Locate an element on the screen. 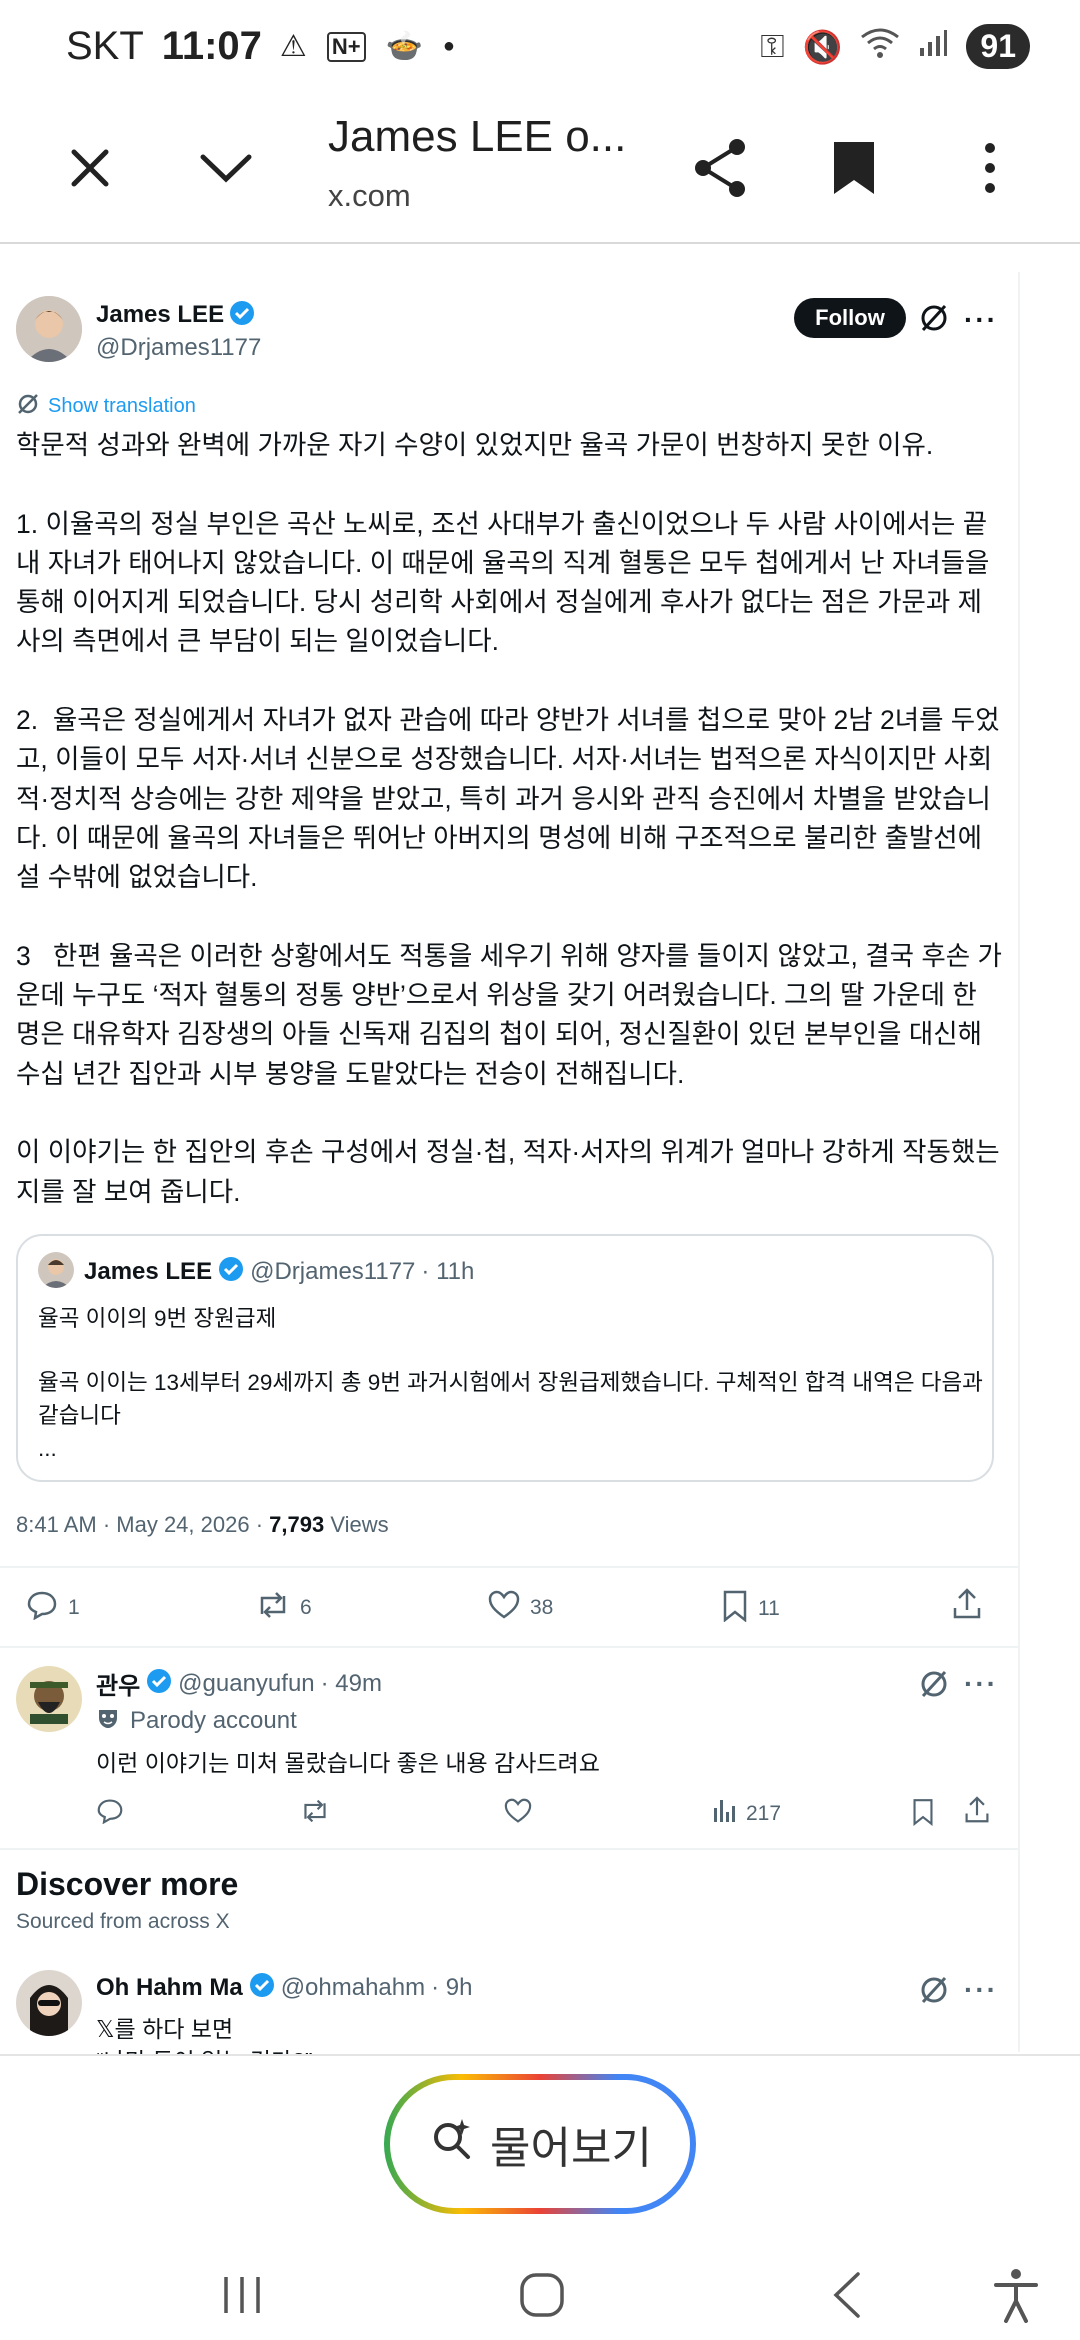 The height and width of the screenshot is (2340, 1080). reply-like-button is located at coordinates (518, 1814).